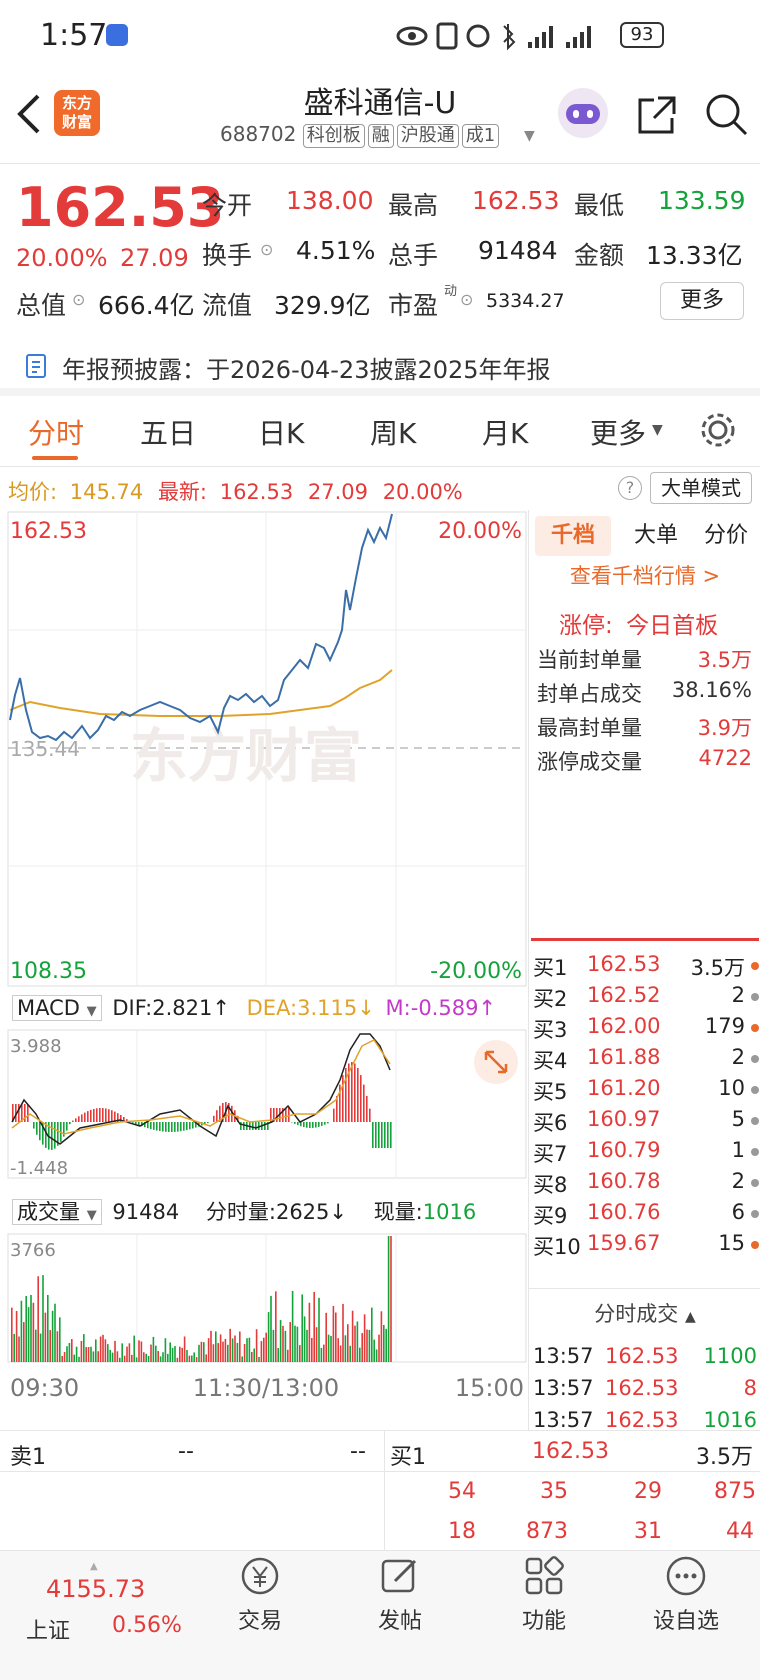 This screenshot has width=760, height=1680. I want to click on bid-label: 买6, so click(550, 1123).